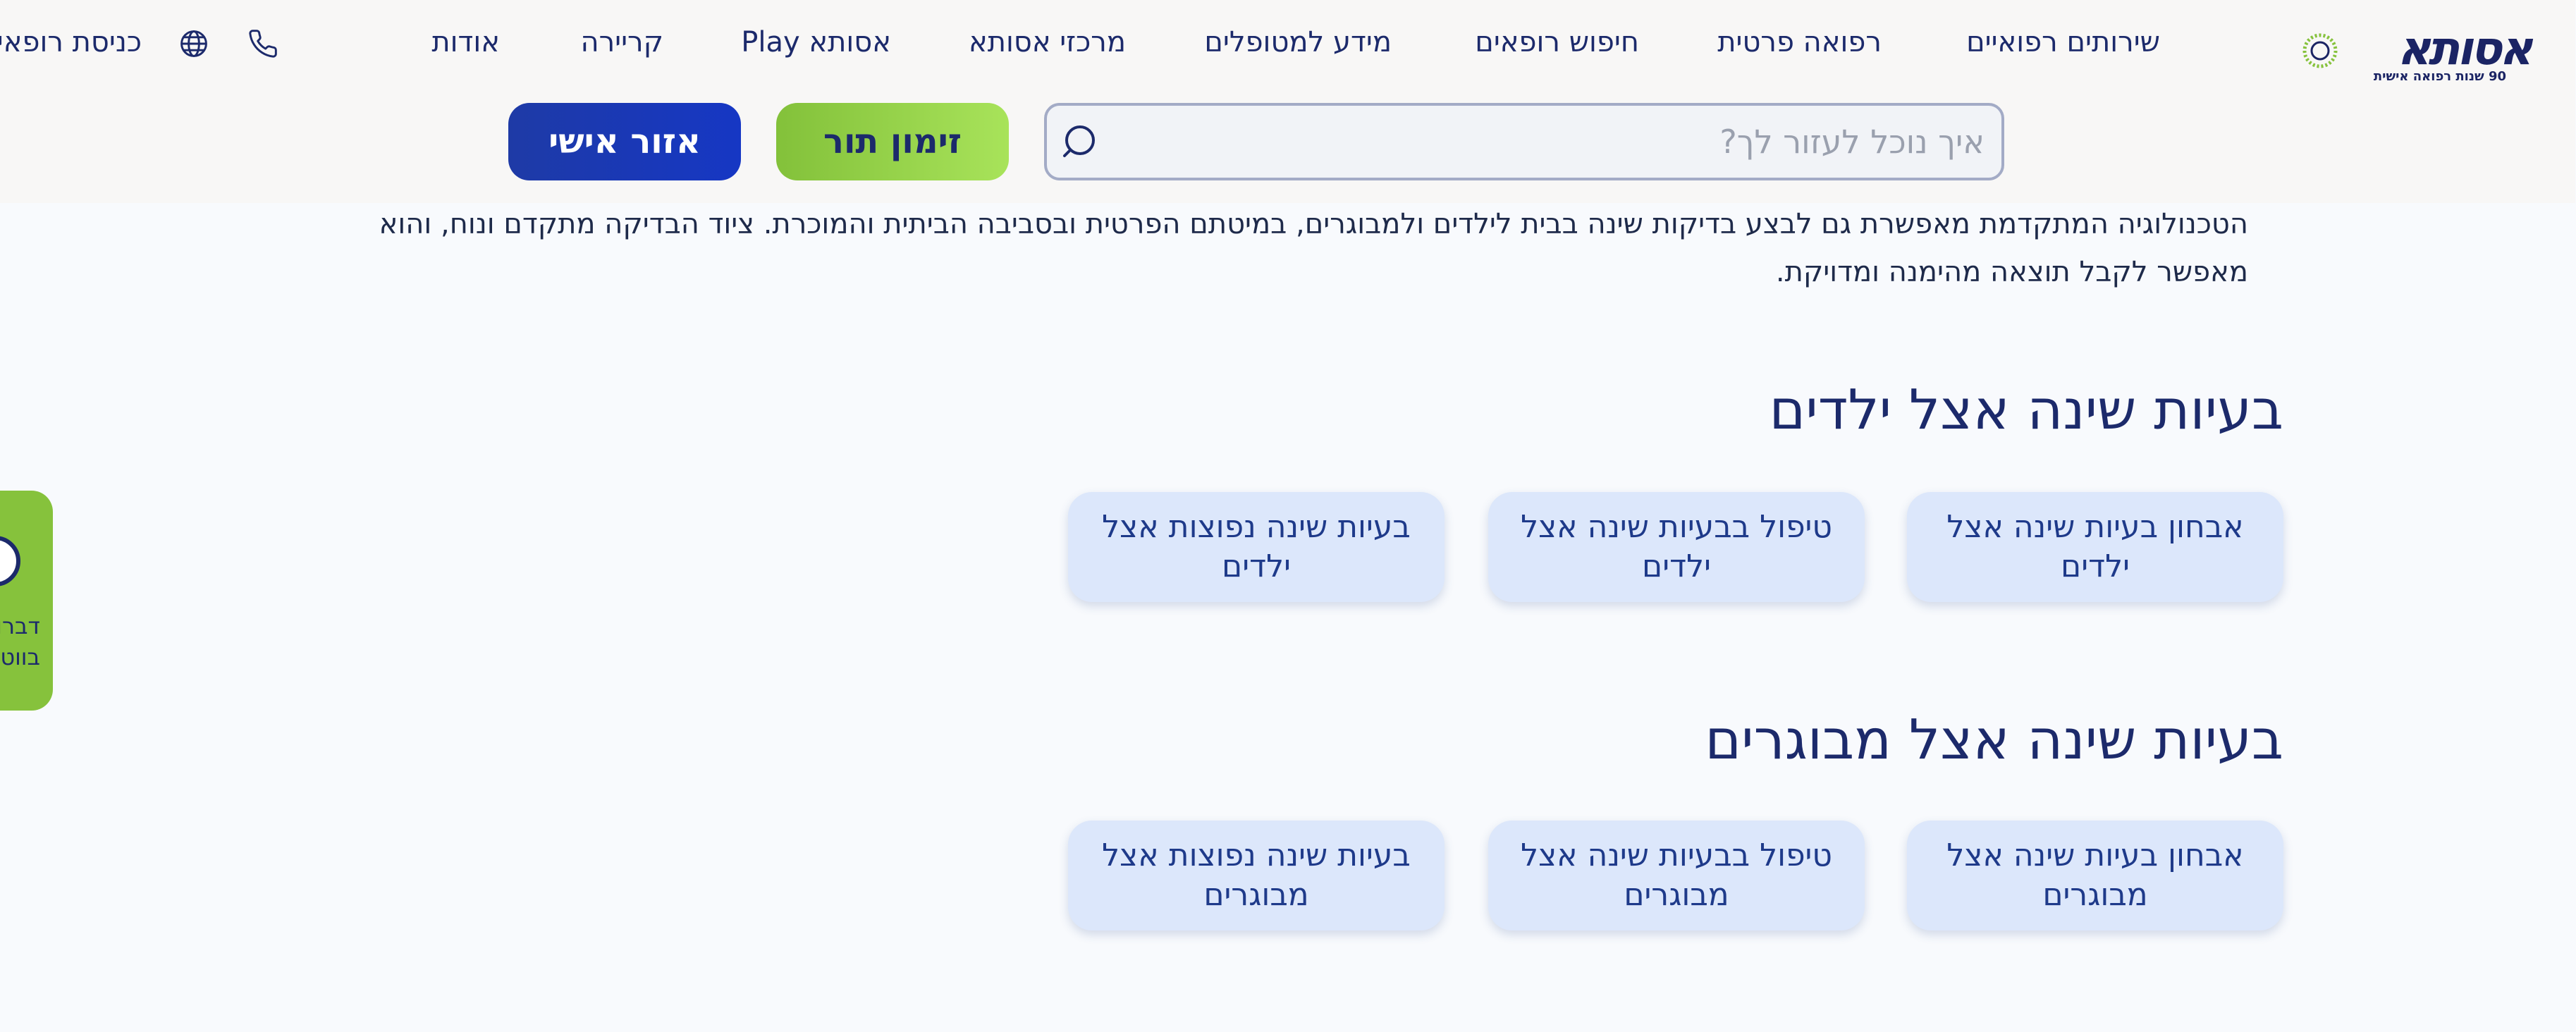 Image resolution: width=2576 pixels, height=1032 pixels. I want to click on assuta-logo: 9 אסותא 90 שנות רפואה אישית, so click(2384, 52).